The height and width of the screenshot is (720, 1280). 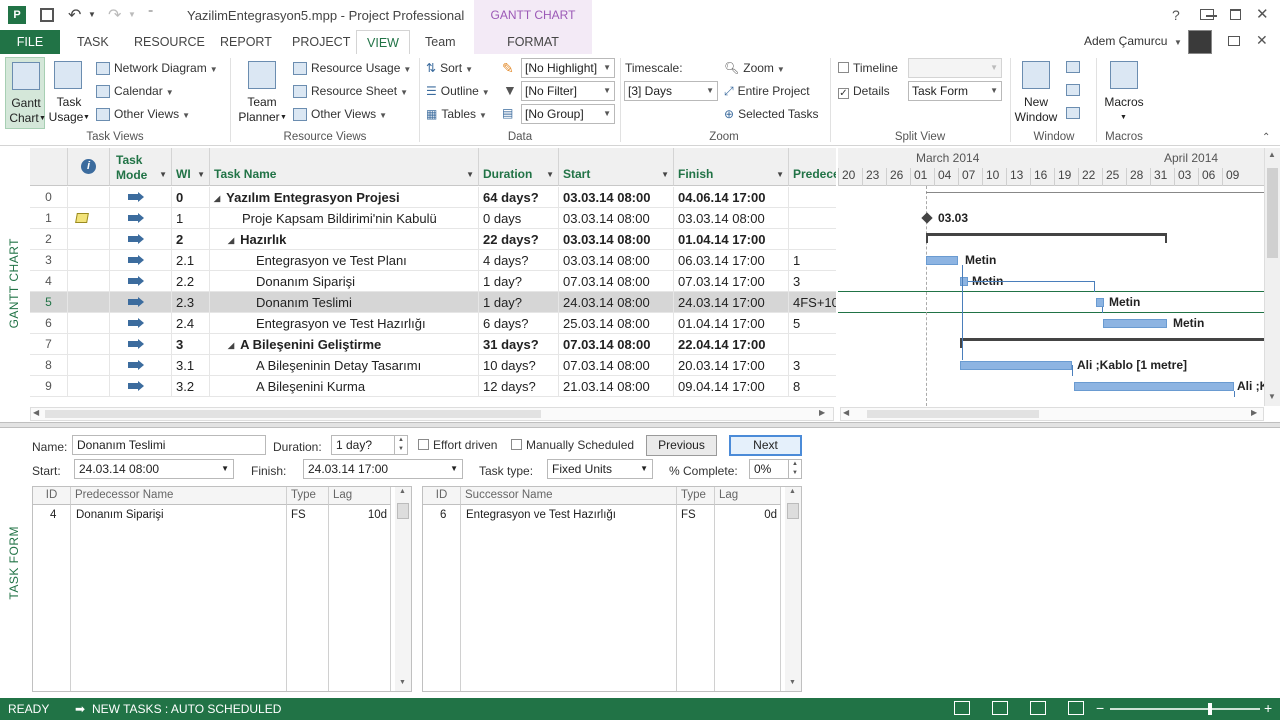 What do you see at coordinates (150, 13) in the screenshot?
I see `customize-qat-icon: ⁼` at bounding box center [150, 13].